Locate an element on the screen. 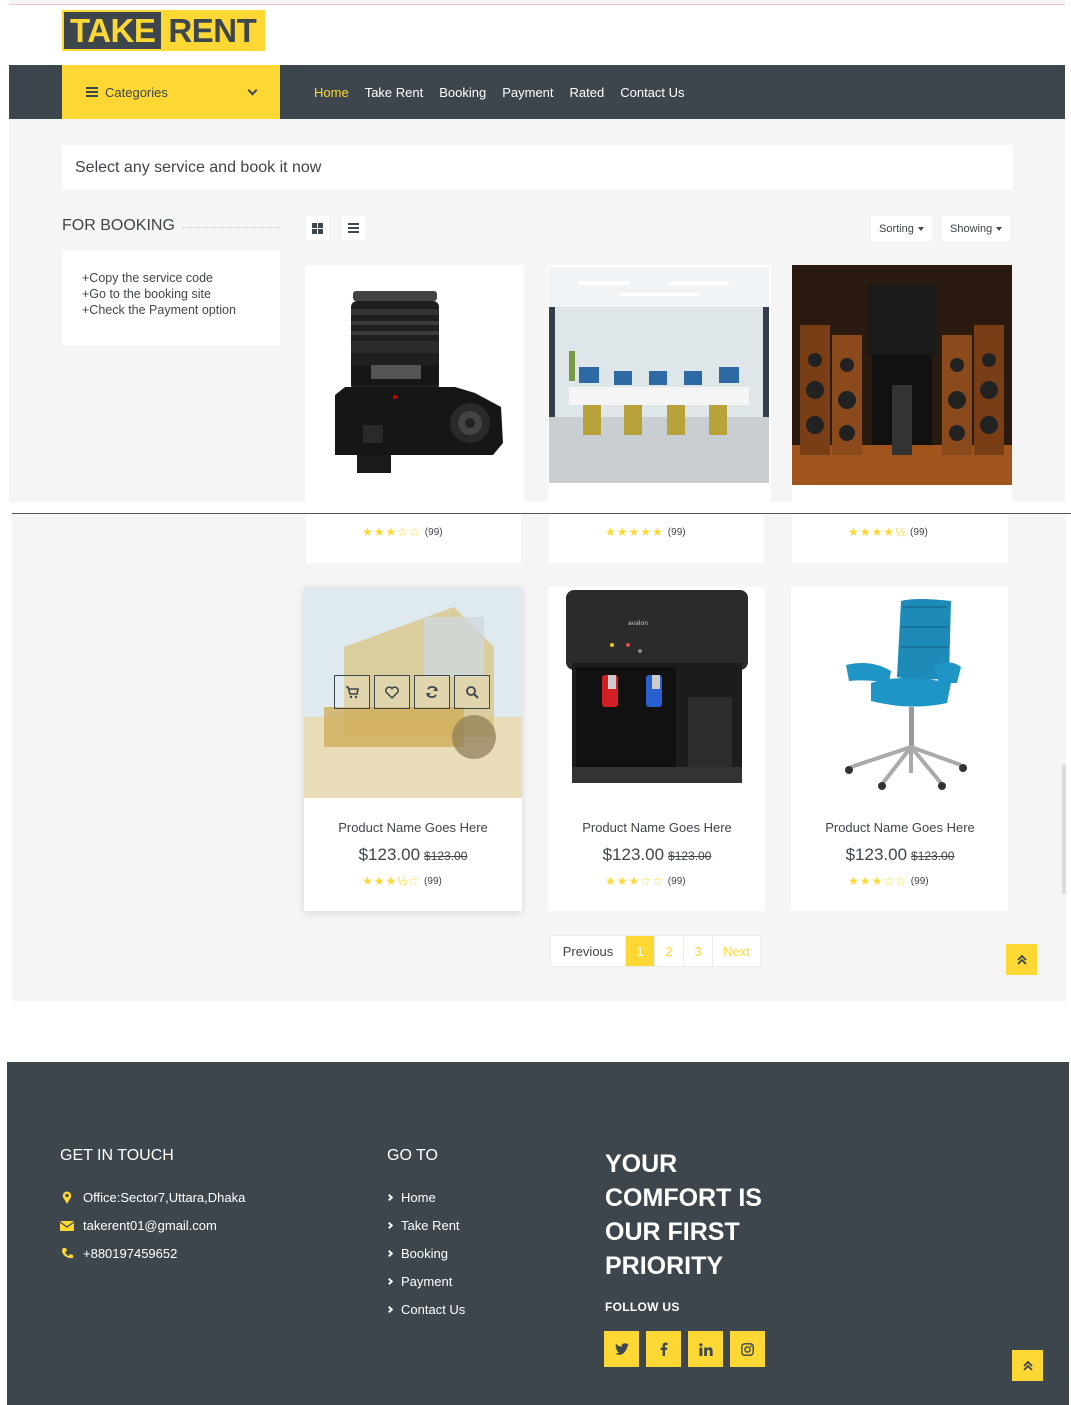 The width and height of the screenshot is (1071, 1405). footer-link-contact-us: Contact Us is located at coordinates (425, 1309).